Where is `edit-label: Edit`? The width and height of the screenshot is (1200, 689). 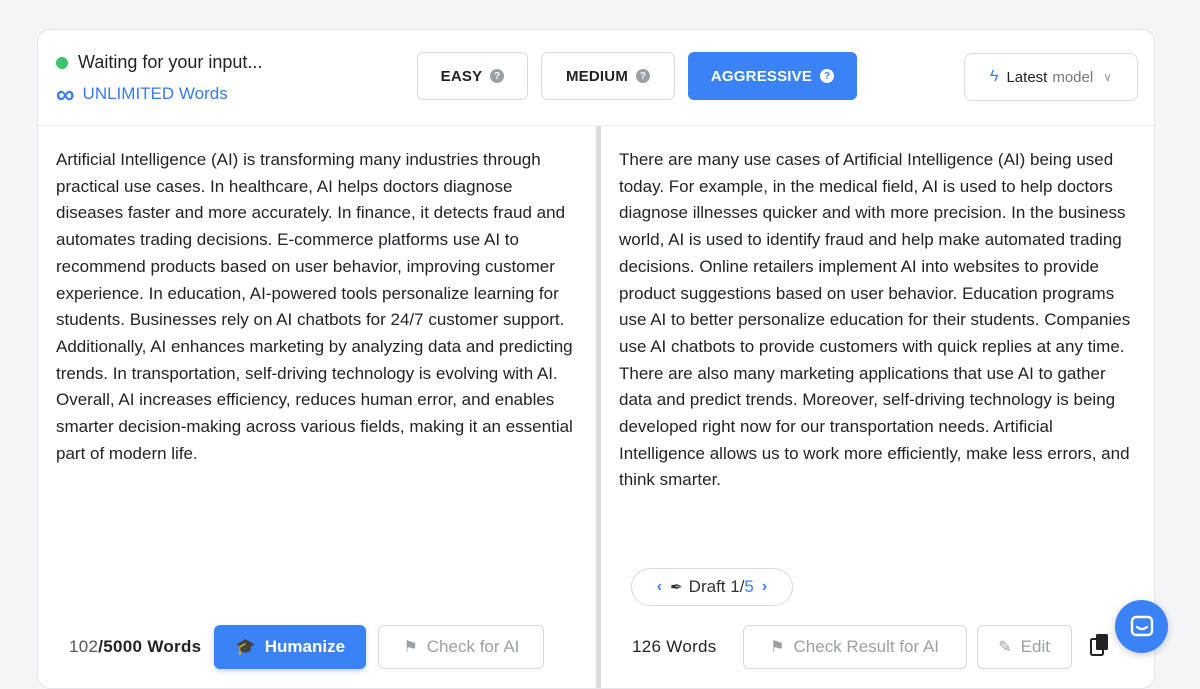 edit-label: Edit is located at coordinates (1035, 646).